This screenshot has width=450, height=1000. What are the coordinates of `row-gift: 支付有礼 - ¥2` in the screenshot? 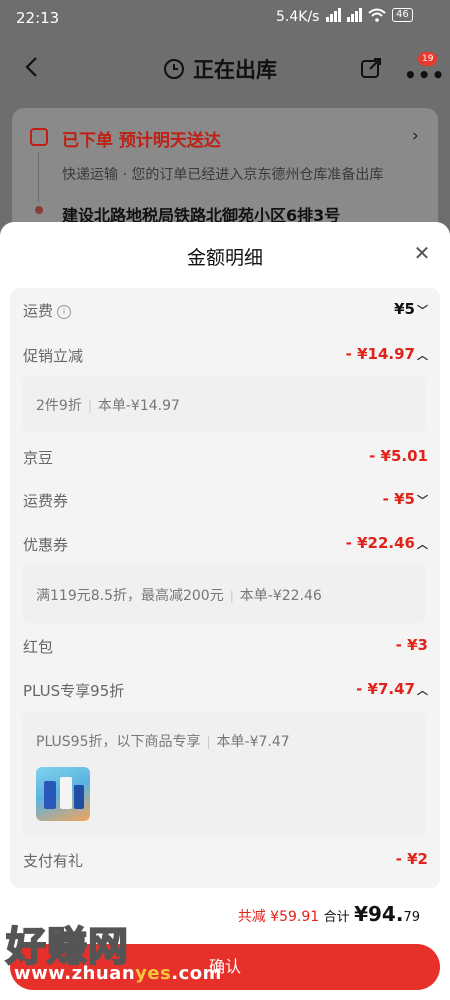 It's located at (225, 861).